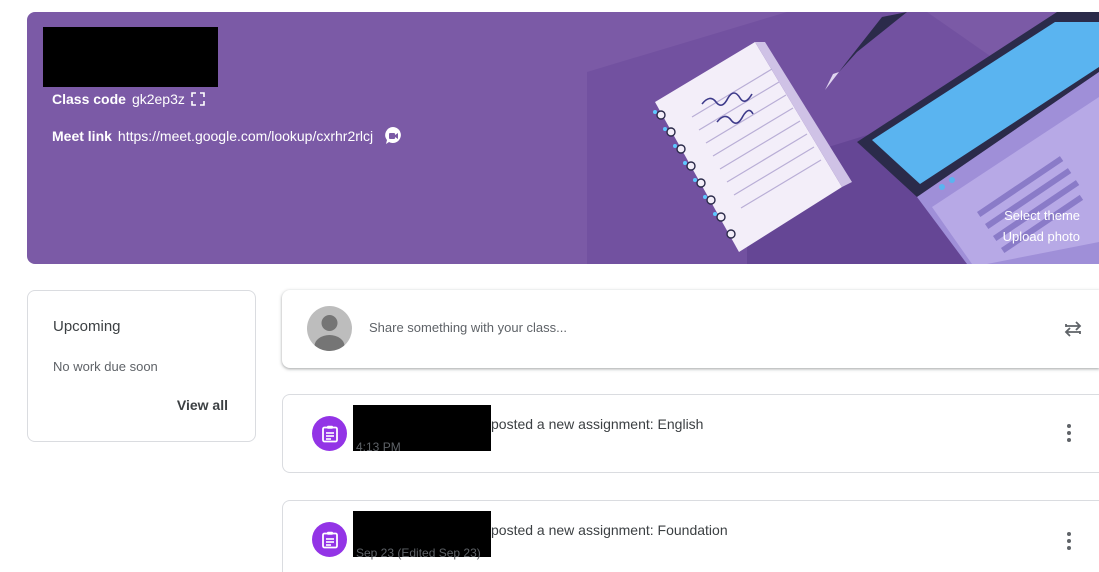 This screenshot has width=1099, height=572. Describe the element at coordinates (418, 553) in the screenshot. I see `post-time: Sep 23 (Edited Sep 23)` at that location.